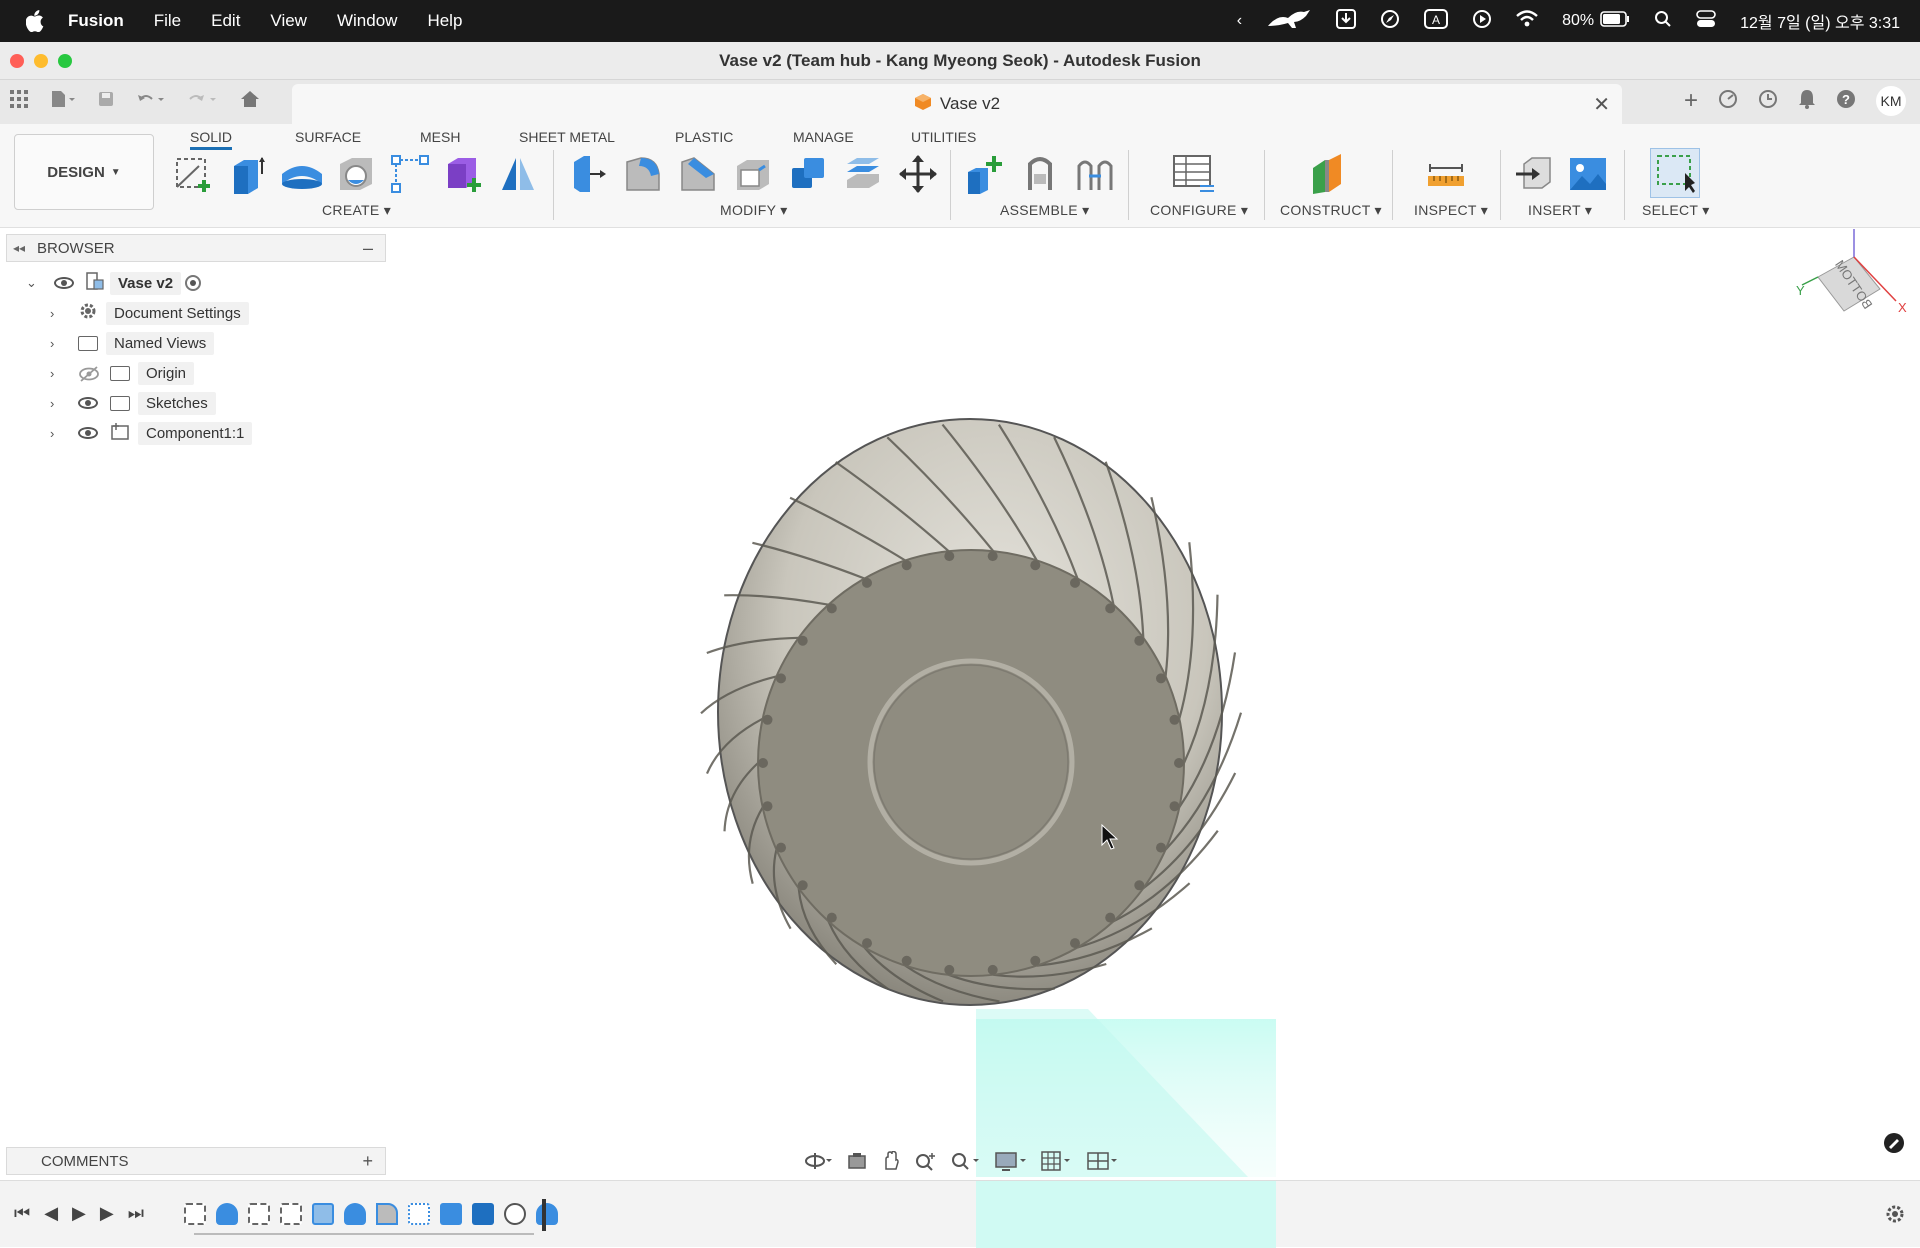 The image size is (1920, 1248). What do you see at coordinates (356, 174) in the screenshot?
I see `hole-tool` at bounding box center [356, 174].